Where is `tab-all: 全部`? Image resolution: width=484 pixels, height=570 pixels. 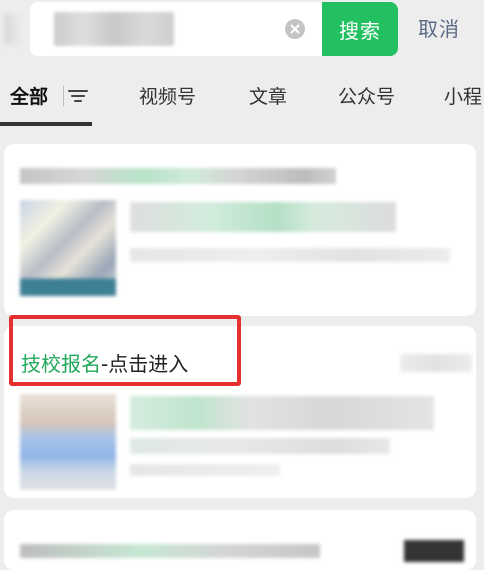
tab-all: 全部 is located at coordinates (29, 95).